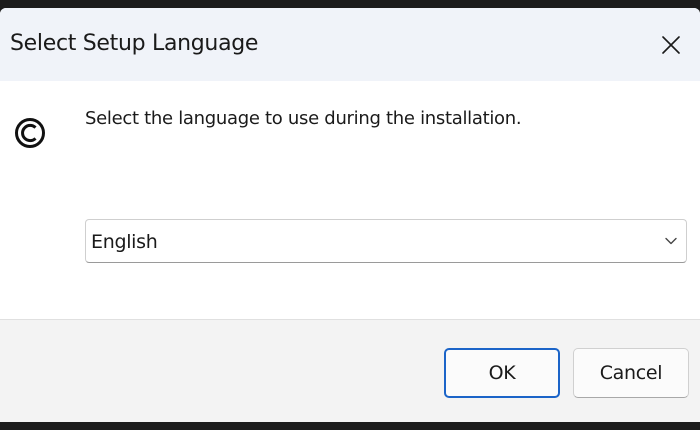 This screenshot has width=700, height=430. I want to click on close-icon, so click(671, 44).